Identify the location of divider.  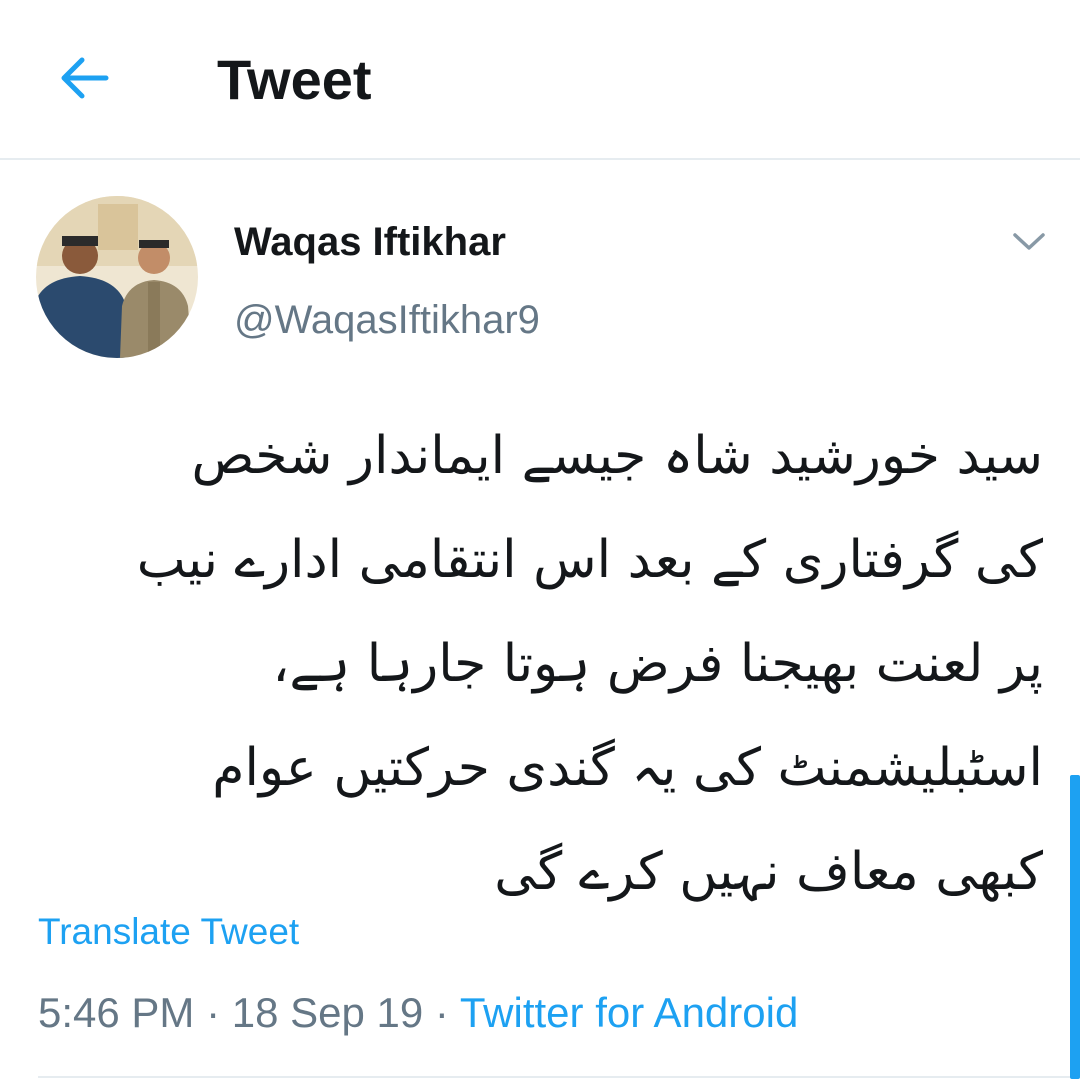
(554, 1077).